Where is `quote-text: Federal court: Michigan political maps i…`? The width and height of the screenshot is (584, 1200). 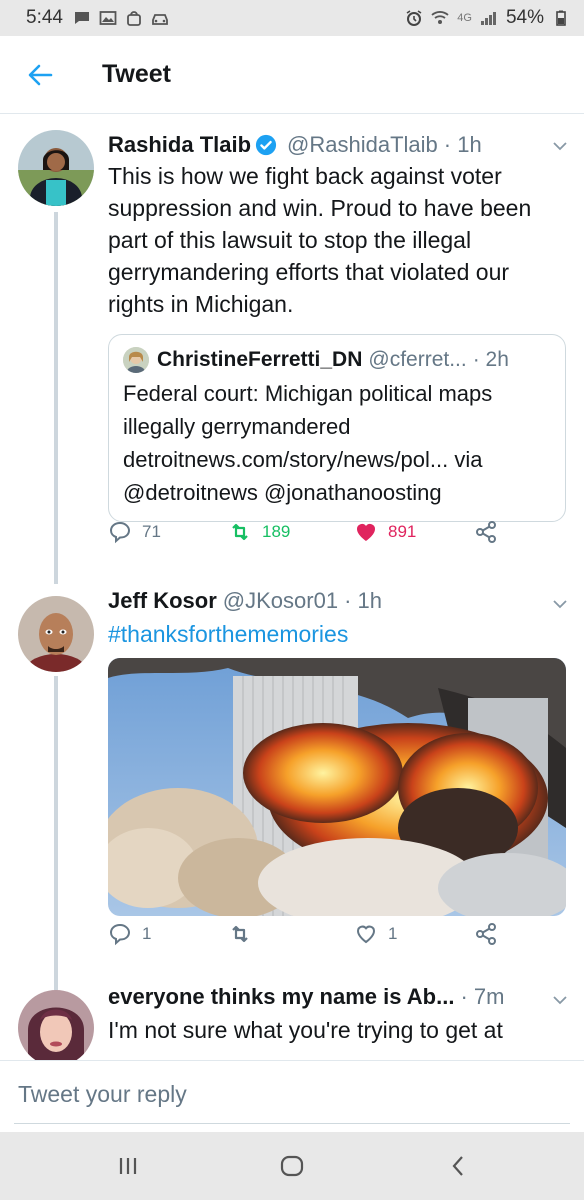 quote-text: Federal court: Michigan political maps i… is located at coordinates (308, 443).